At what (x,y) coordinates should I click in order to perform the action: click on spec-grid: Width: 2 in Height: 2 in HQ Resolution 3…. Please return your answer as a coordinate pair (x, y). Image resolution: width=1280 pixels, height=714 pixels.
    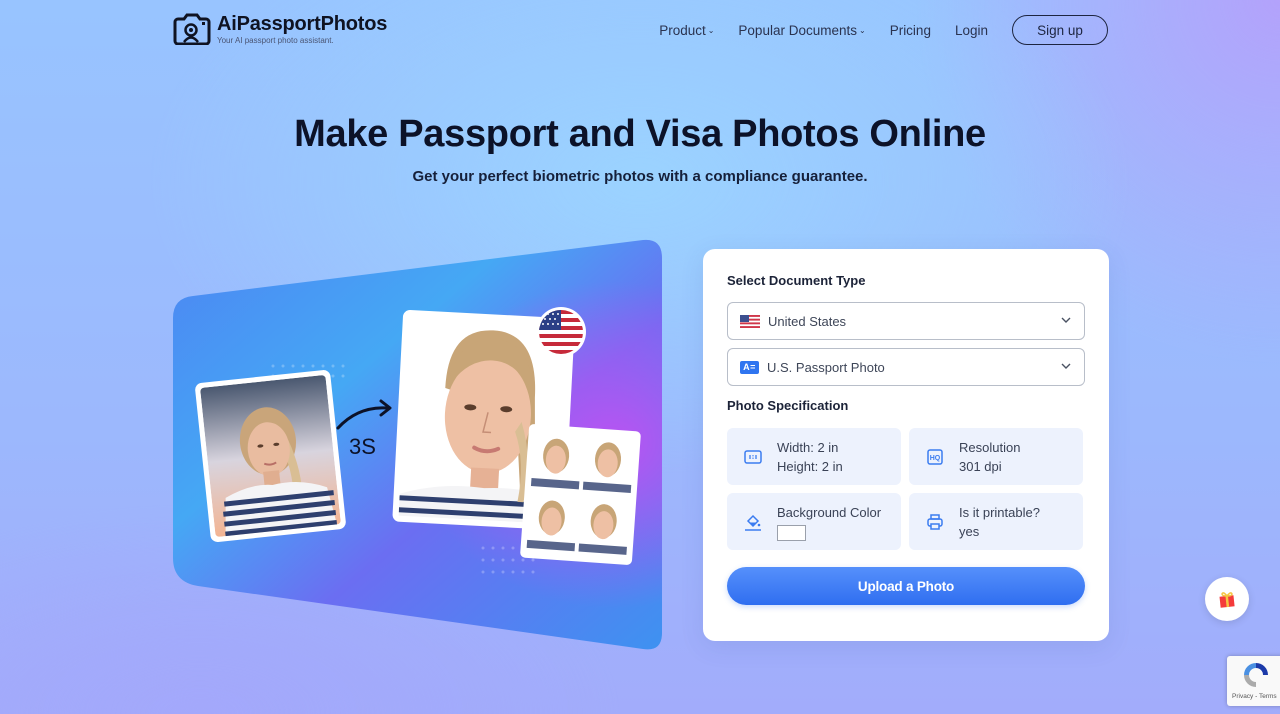
    Looking at the image, I should click on (906, 489).